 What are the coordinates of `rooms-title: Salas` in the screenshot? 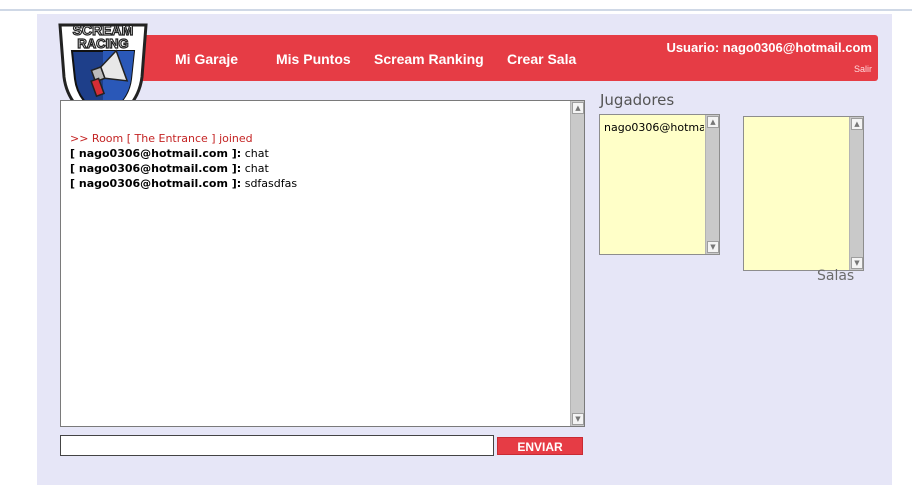 It's located at (836, 276).